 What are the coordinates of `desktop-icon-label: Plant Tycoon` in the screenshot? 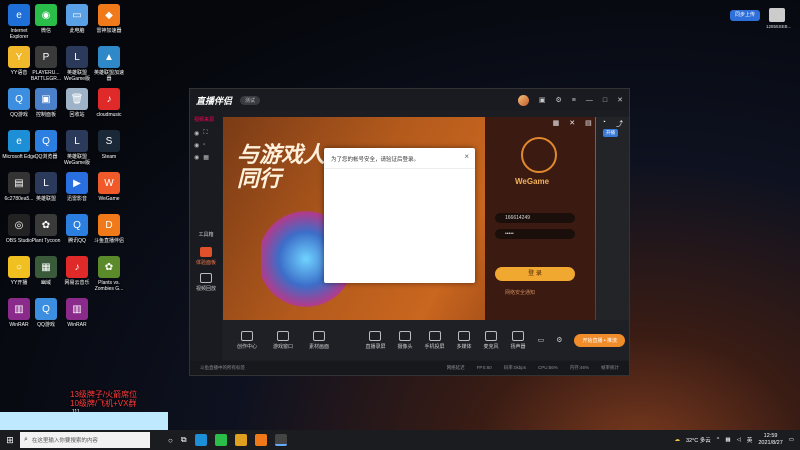 It's located at (46, 241).